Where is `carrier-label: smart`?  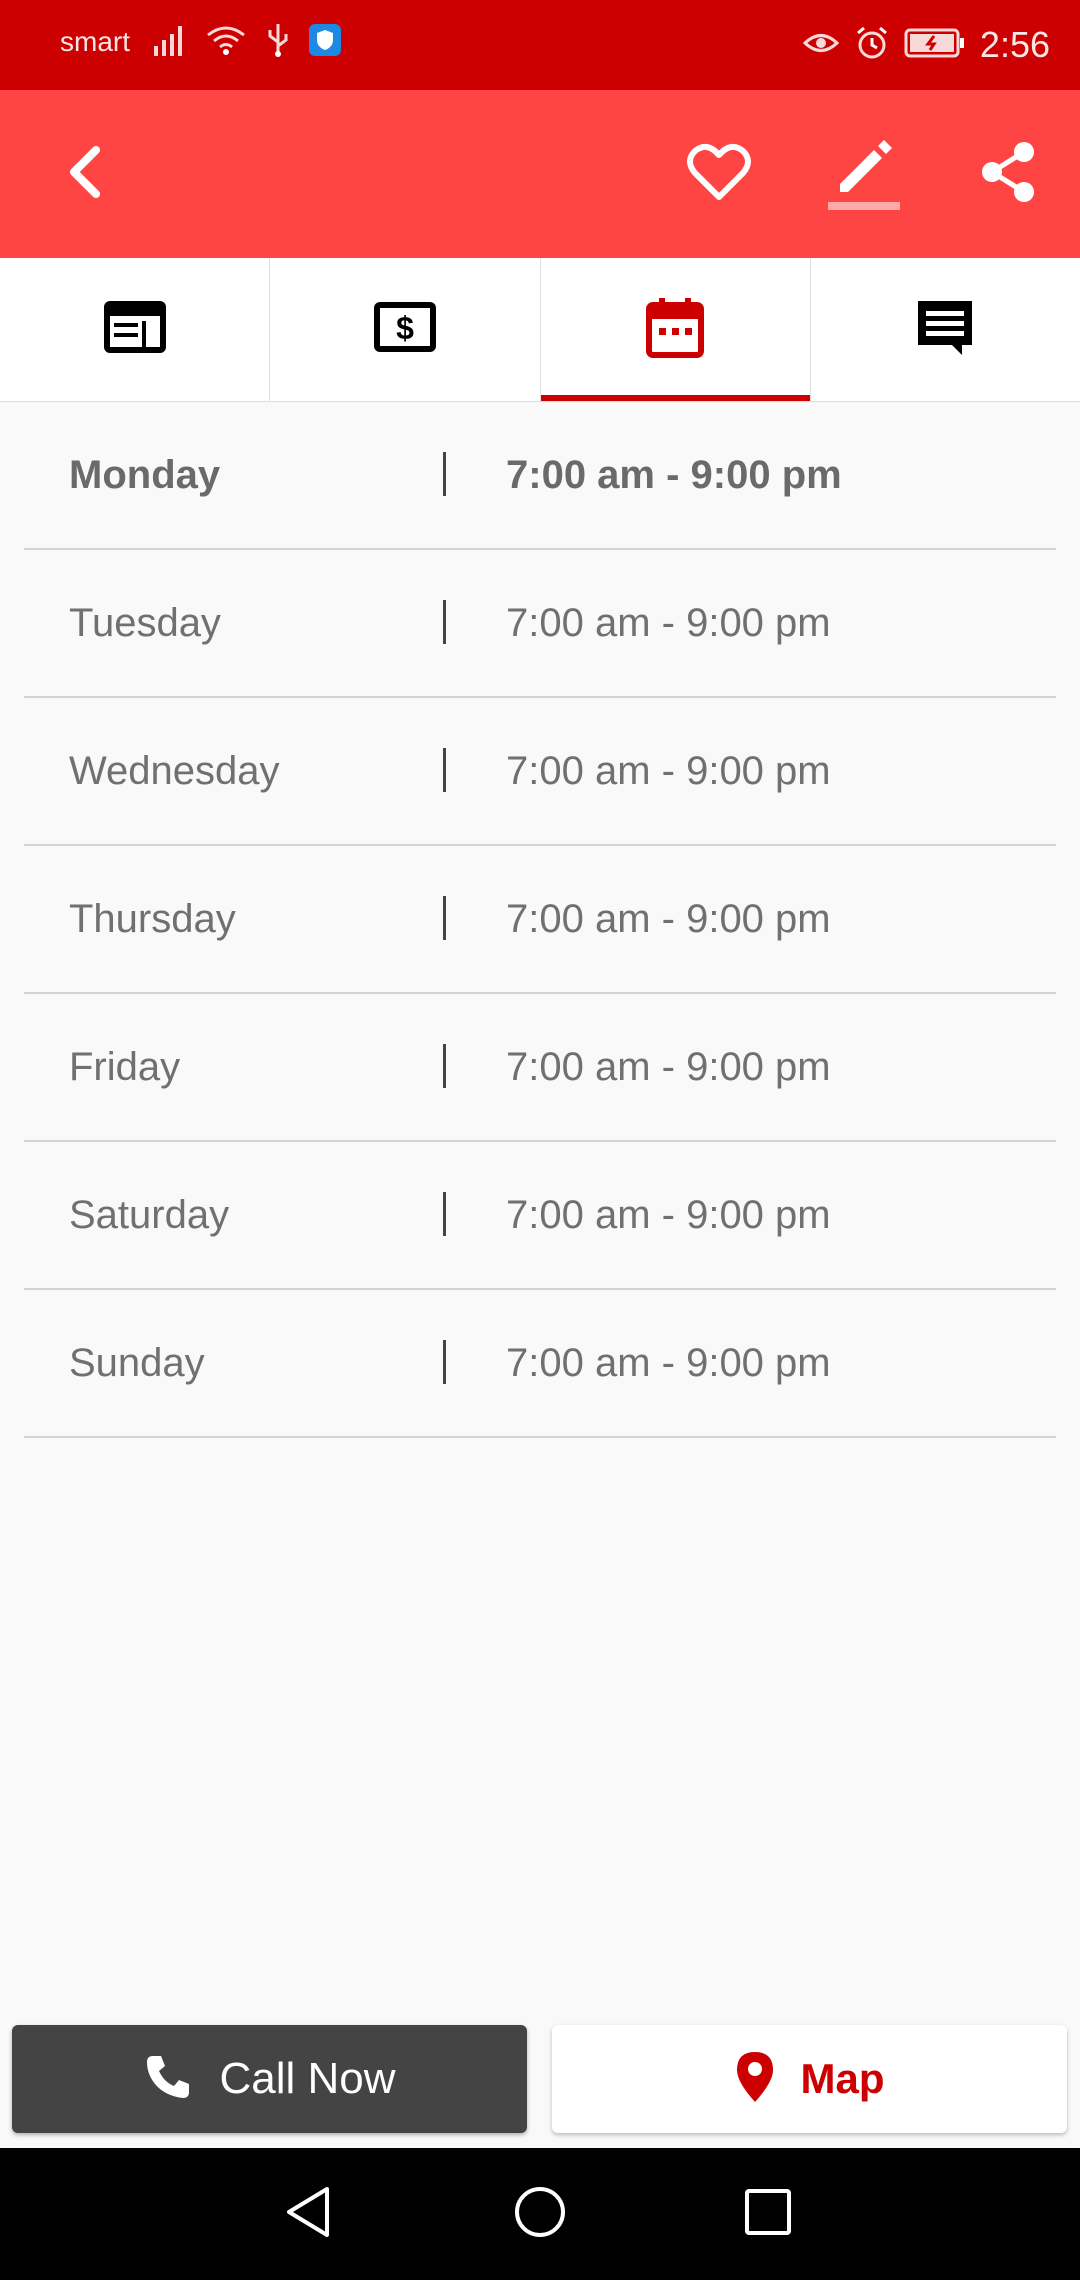 carrier-label: smart is located at coordinates (95, 41).